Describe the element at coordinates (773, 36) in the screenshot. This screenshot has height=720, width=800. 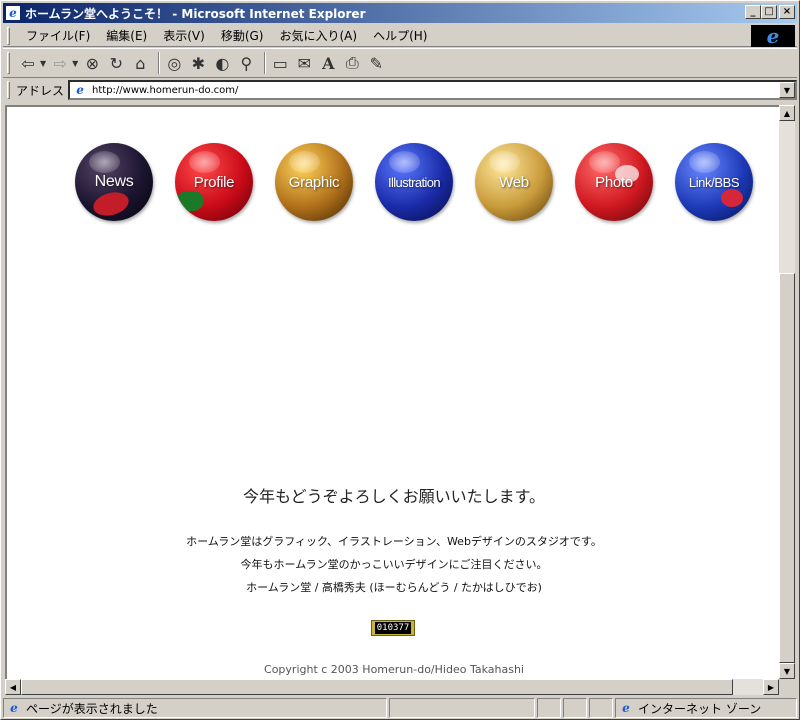
I see `ie-throbber-icon: e` at that location.